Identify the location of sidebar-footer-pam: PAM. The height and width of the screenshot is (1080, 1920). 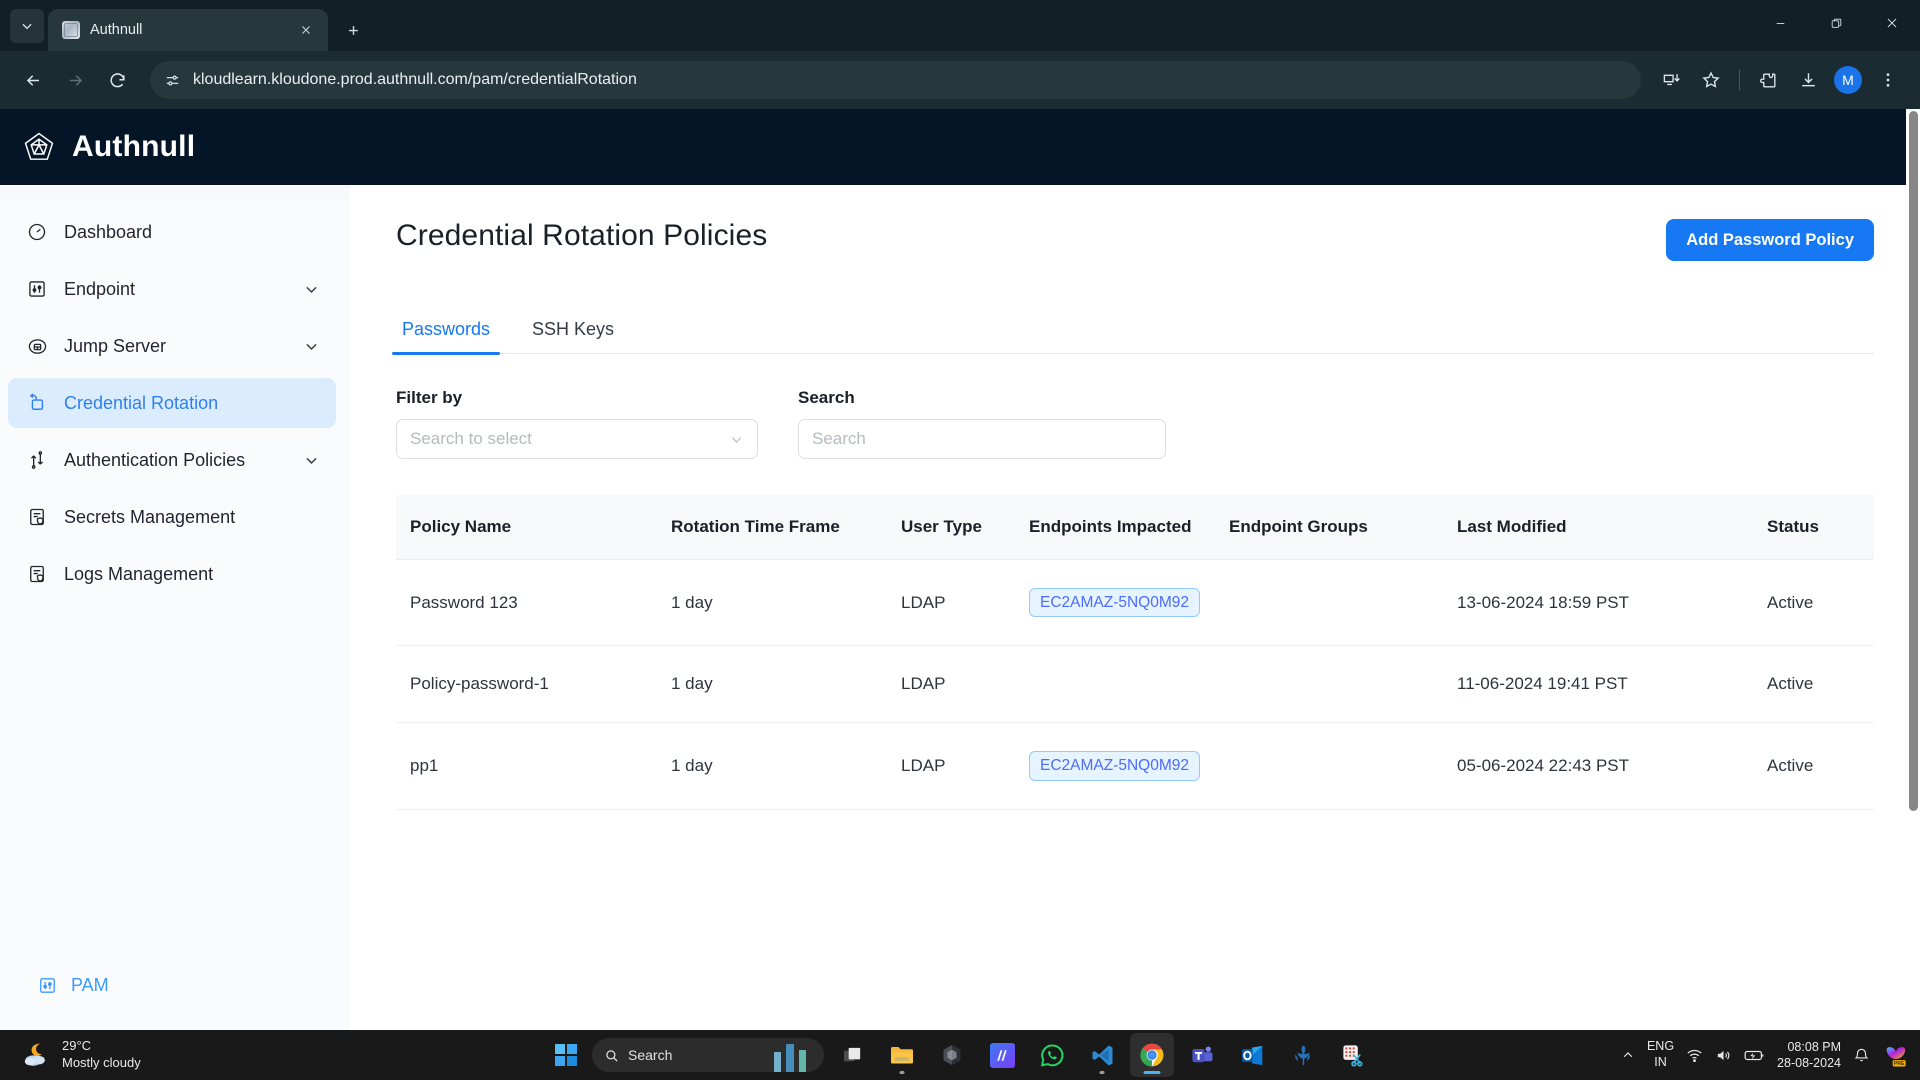
(175, 1002).